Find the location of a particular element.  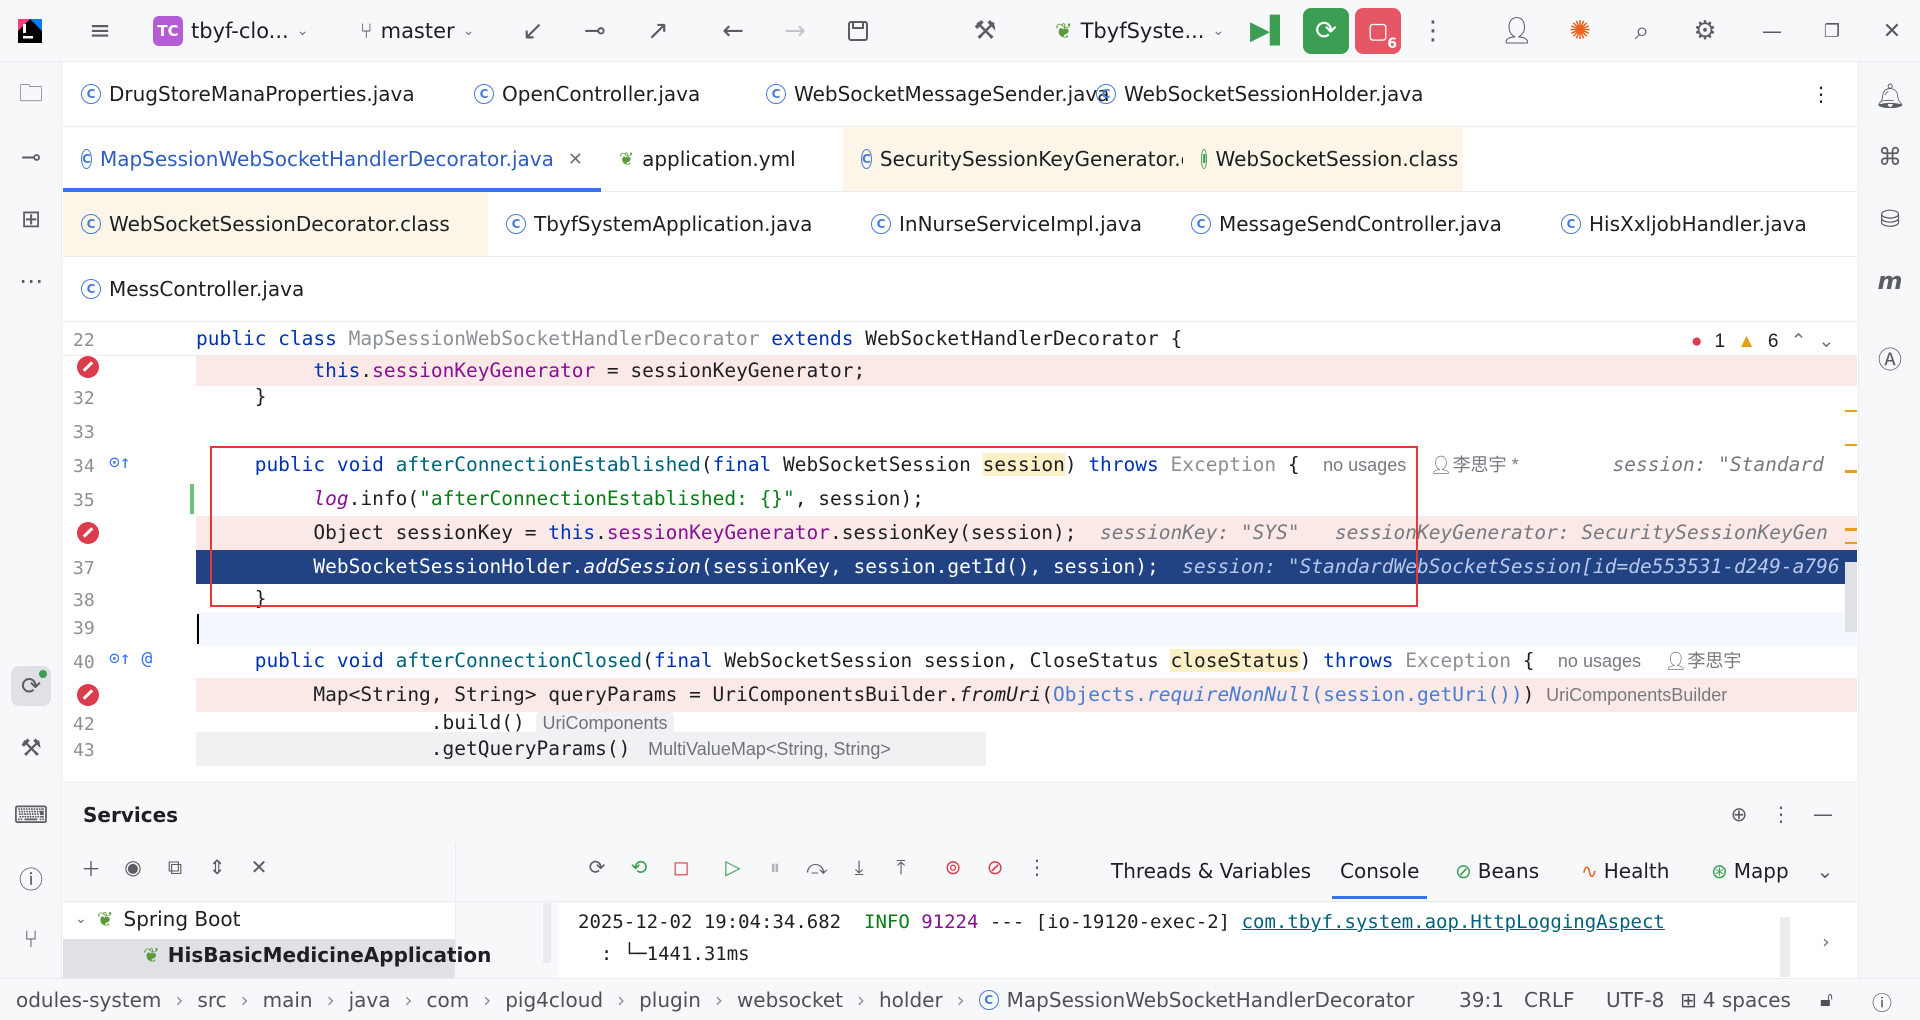

line-ending: CRLF is located at coordinates (1549, 1000).